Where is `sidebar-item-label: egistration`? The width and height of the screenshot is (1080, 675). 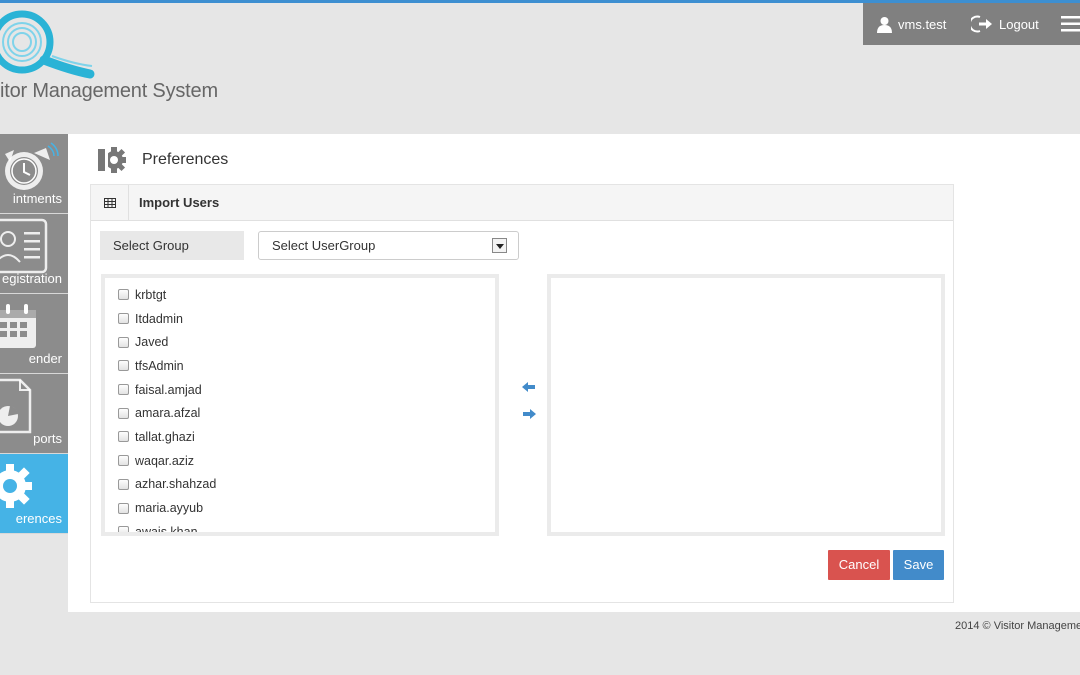
sidebar-item-label: egistration is located at coordinates (32, 278).